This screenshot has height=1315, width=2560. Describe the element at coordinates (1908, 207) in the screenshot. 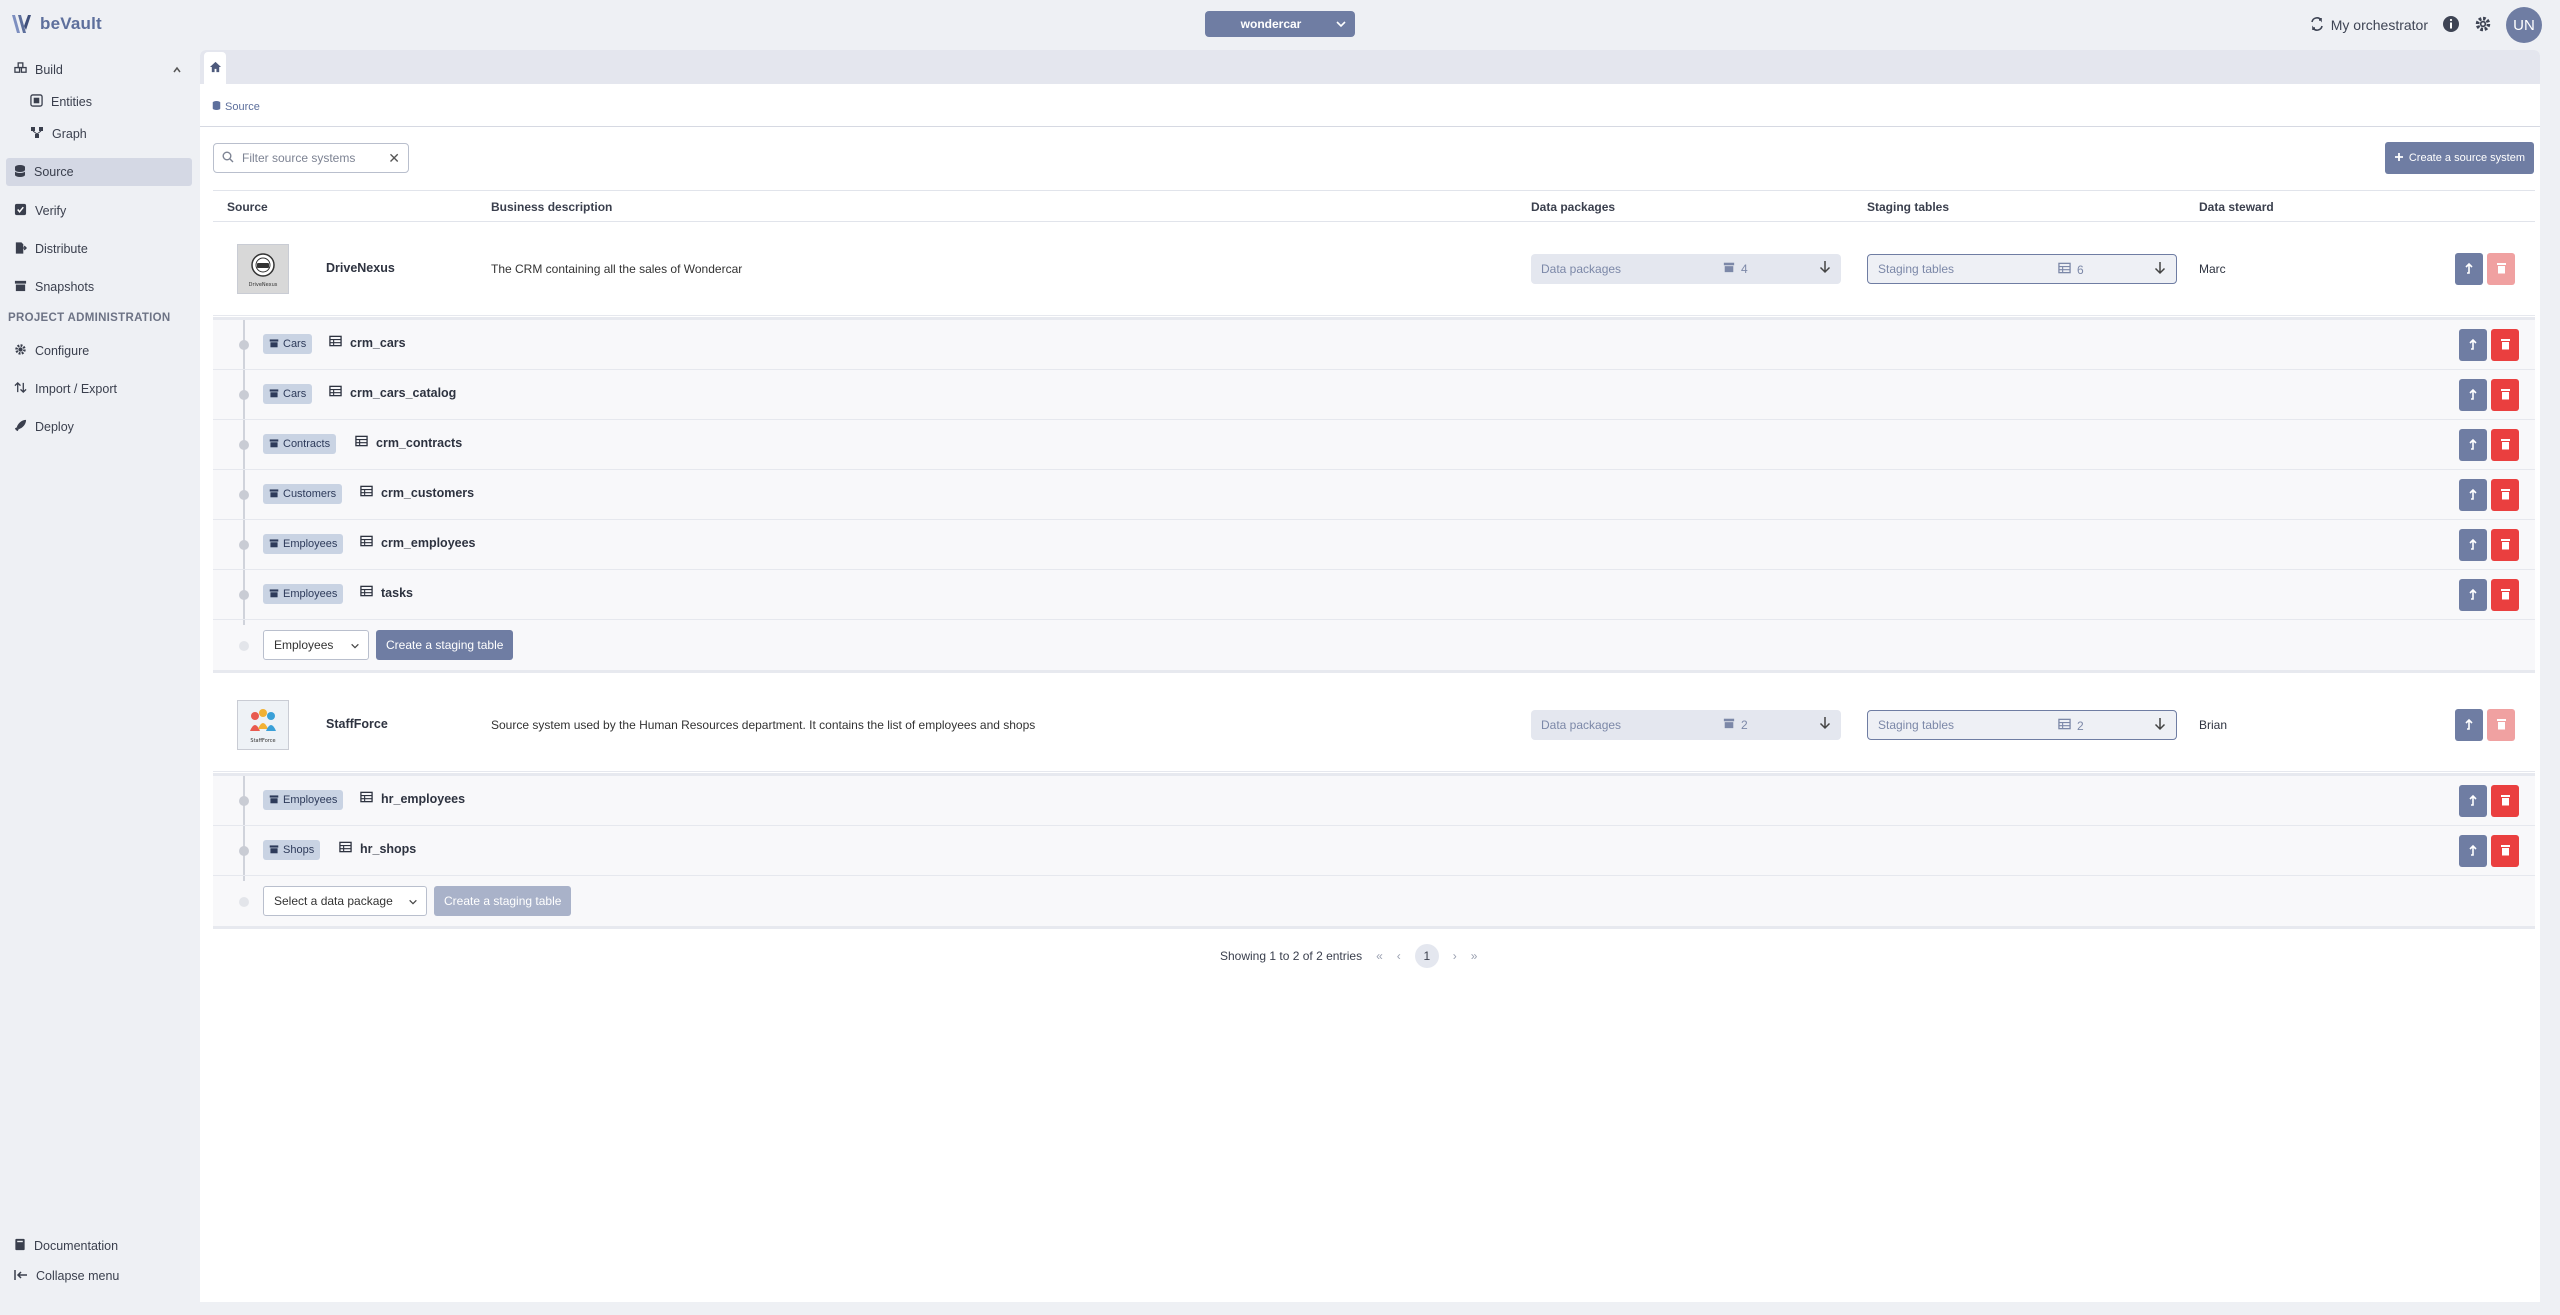

I see `column-staging-tables: Staging tables` at that location.